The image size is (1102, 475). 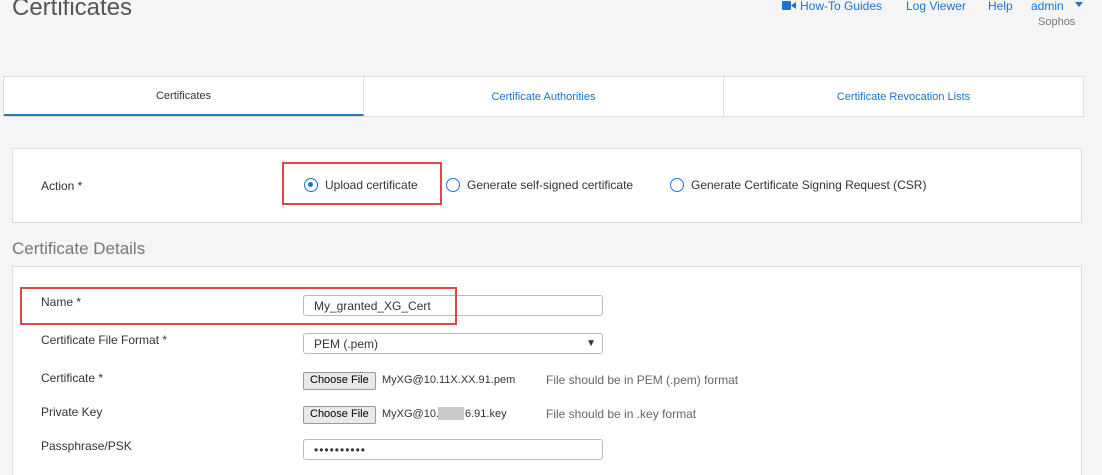 What do you see at coordinates (1000, 6) in the screenshot?
I see `help-link: Help` at bounding box center [1000, 6].